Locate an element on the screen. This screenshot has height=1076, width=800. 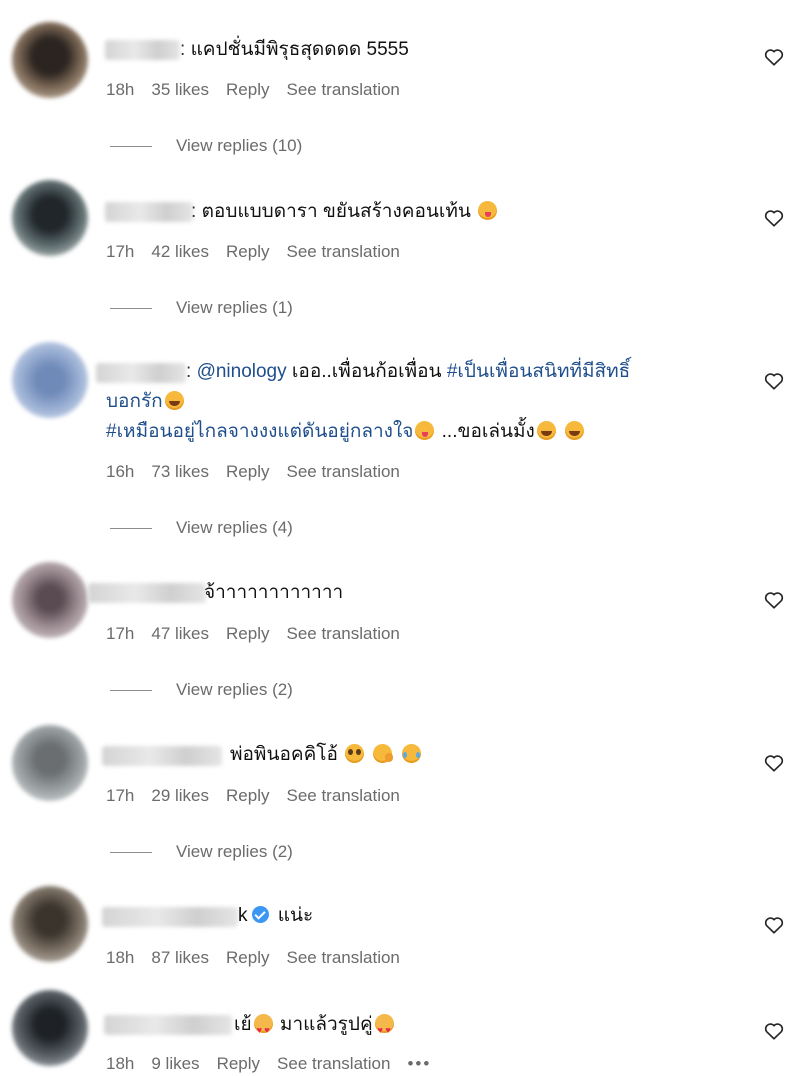
view-replies-label: View replies (2) is located at coordinates (234, 851).